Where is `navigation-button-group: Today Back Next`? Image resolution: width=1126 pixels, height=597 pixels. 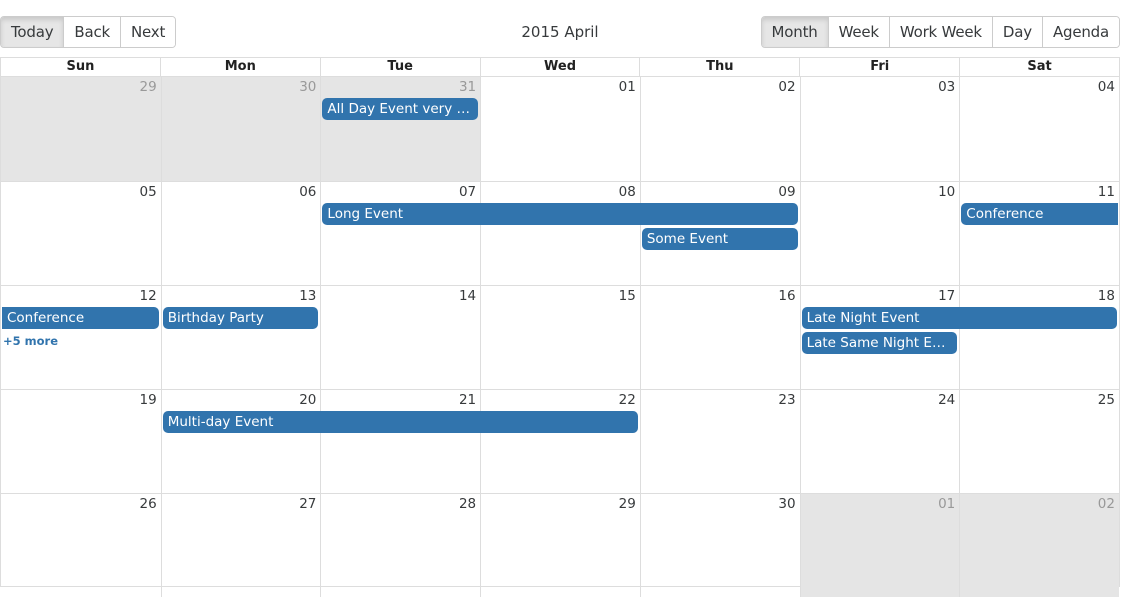
navigation-button-group: Today Back Next is located at coordinates (88, 32).